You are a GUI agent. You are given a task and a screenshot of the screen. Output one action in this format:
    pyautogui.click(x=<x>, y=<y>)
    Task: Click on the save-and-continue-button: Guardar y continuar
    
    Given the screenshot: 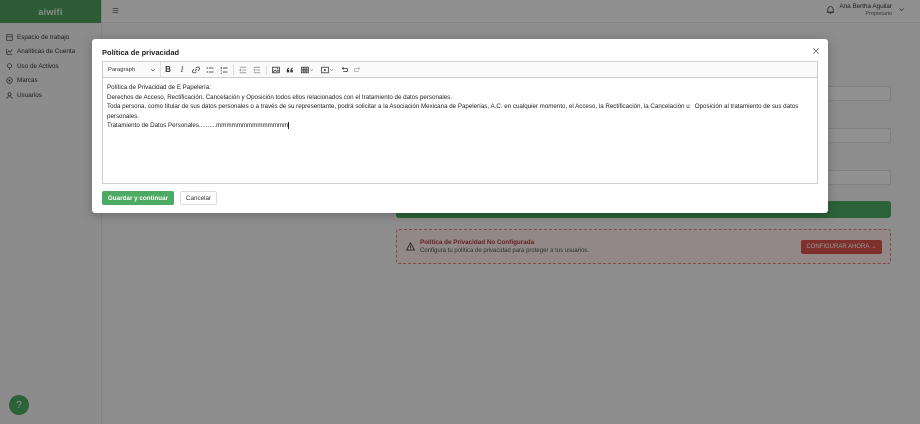 What is the action you would take?
    pyautogui.click(x=138, y=198)
    